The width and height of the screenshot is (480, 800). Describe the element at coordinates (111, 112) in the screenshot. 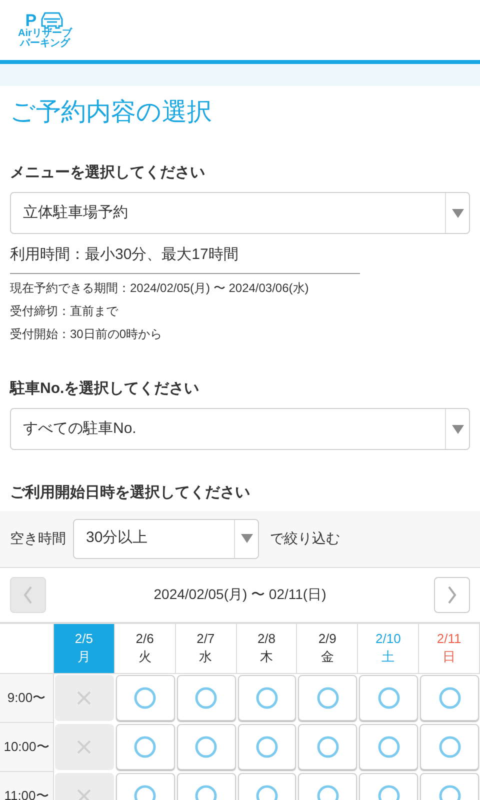

I see `page-title: ご予約内容の選択` at that location.